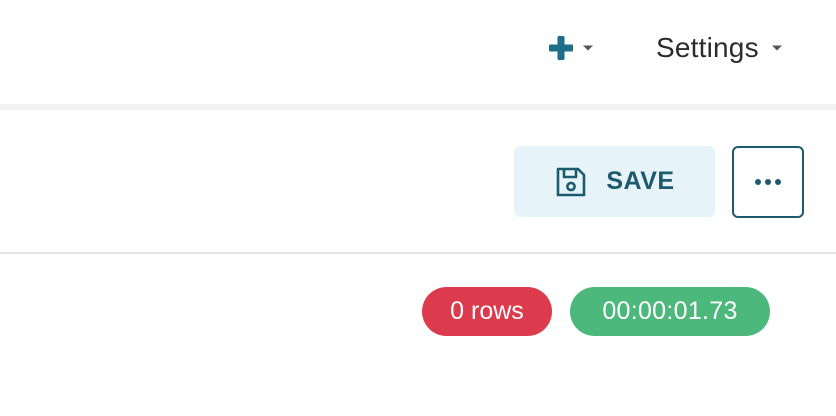  What do you see at coordinates (571, 182) in the screenshot?
I see `save-icon` at bounding box center [571, 182].